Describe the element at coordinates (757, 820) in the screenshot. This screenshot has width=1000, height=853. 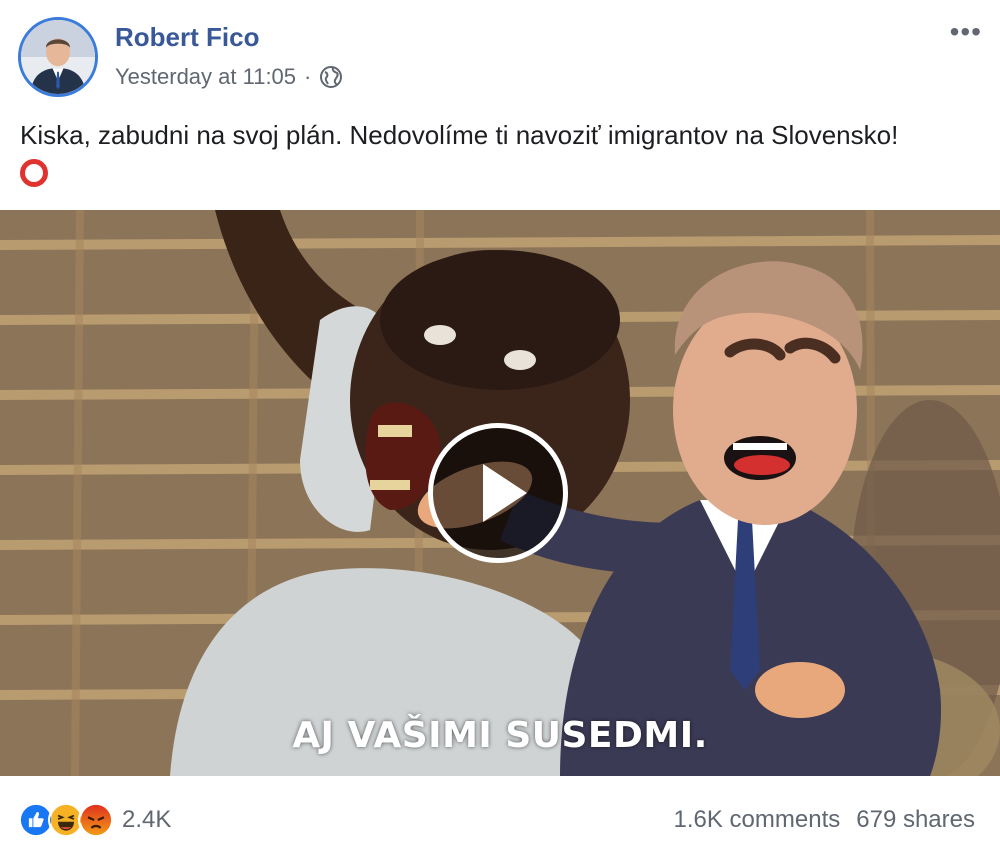
I see `comments-count-link: 1.6K comments` at that location.